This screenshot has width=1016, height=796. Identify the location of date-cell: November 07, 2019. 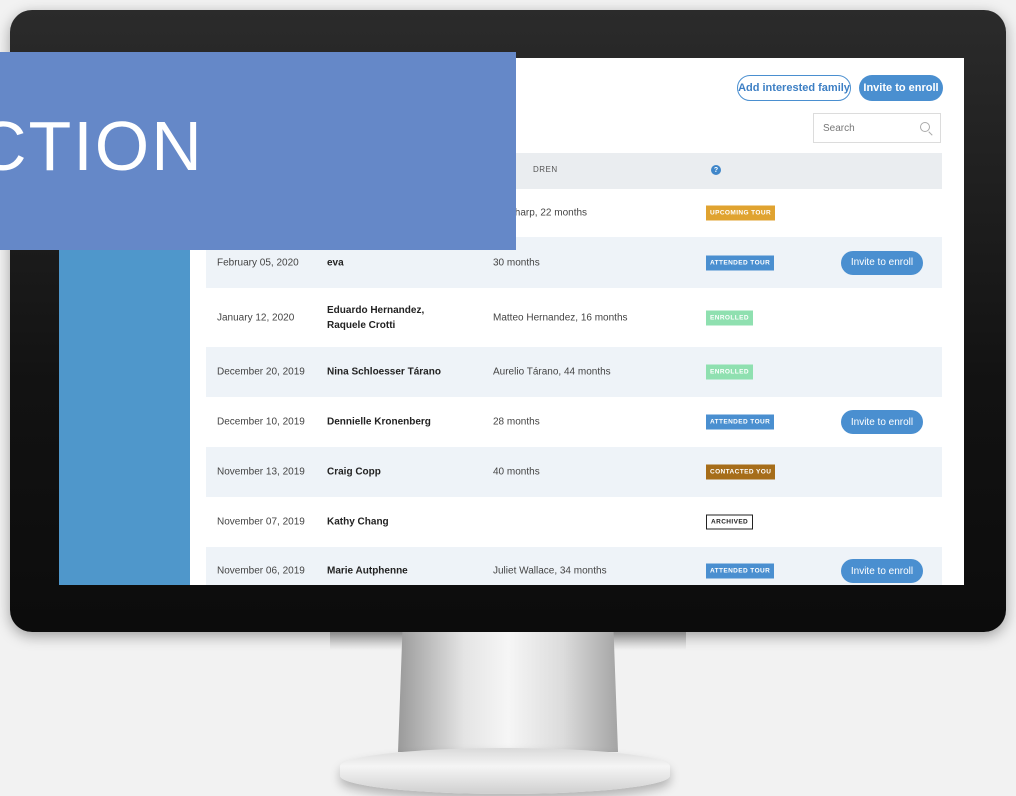
(261, 522).